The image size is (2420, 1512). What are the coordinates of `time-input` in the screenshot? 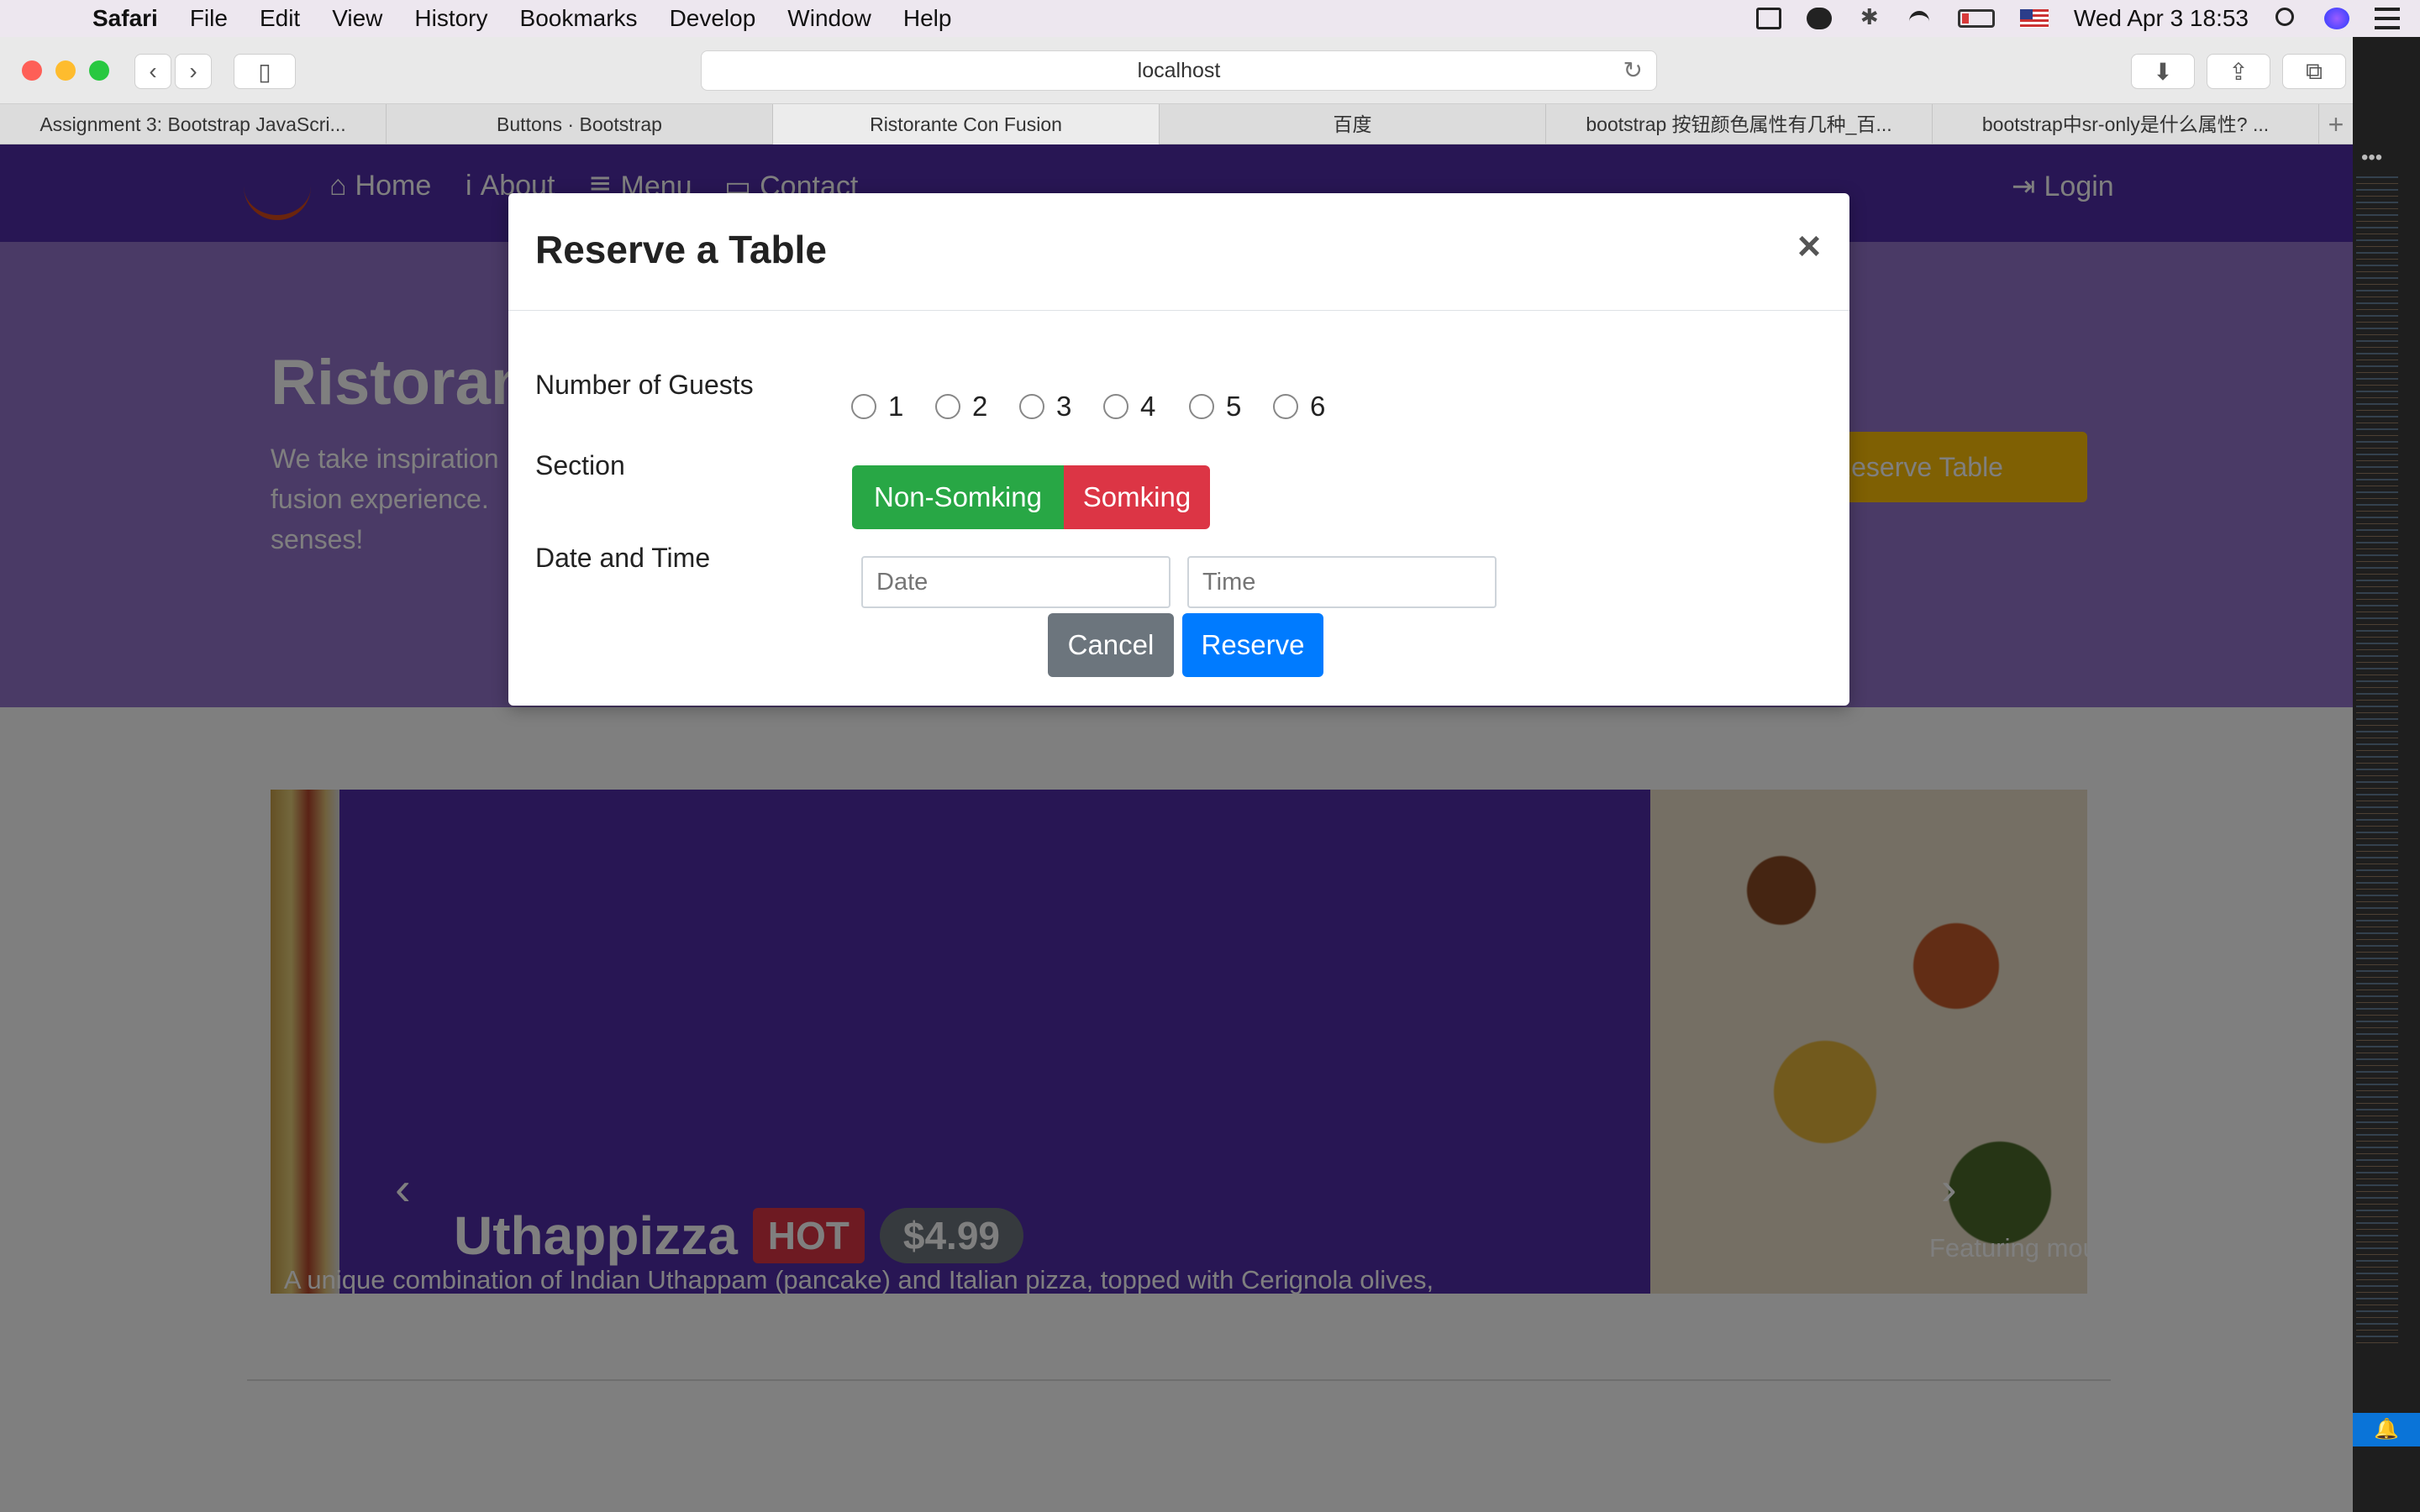 It's located at (1342, 582).